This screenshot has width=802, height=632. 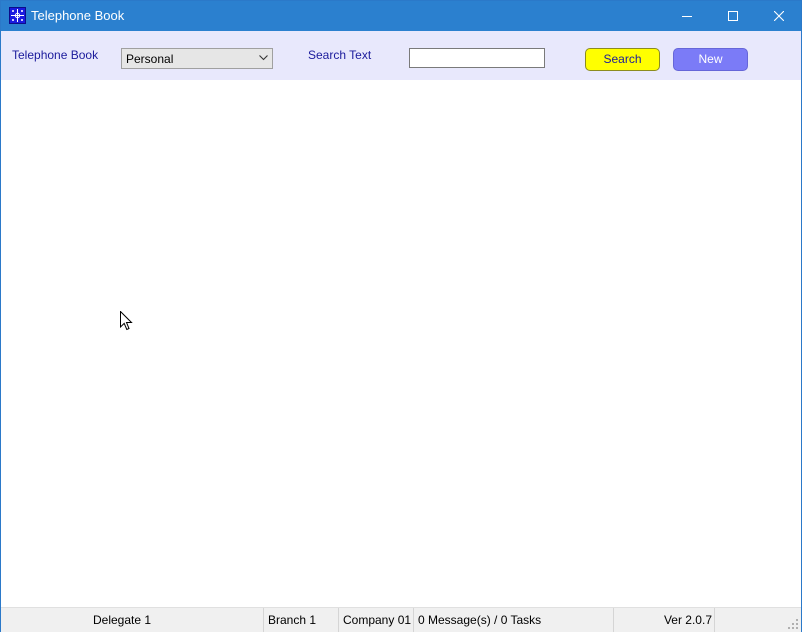 I want to click on mouse-cursor-icon, so click(x=126, y=321).